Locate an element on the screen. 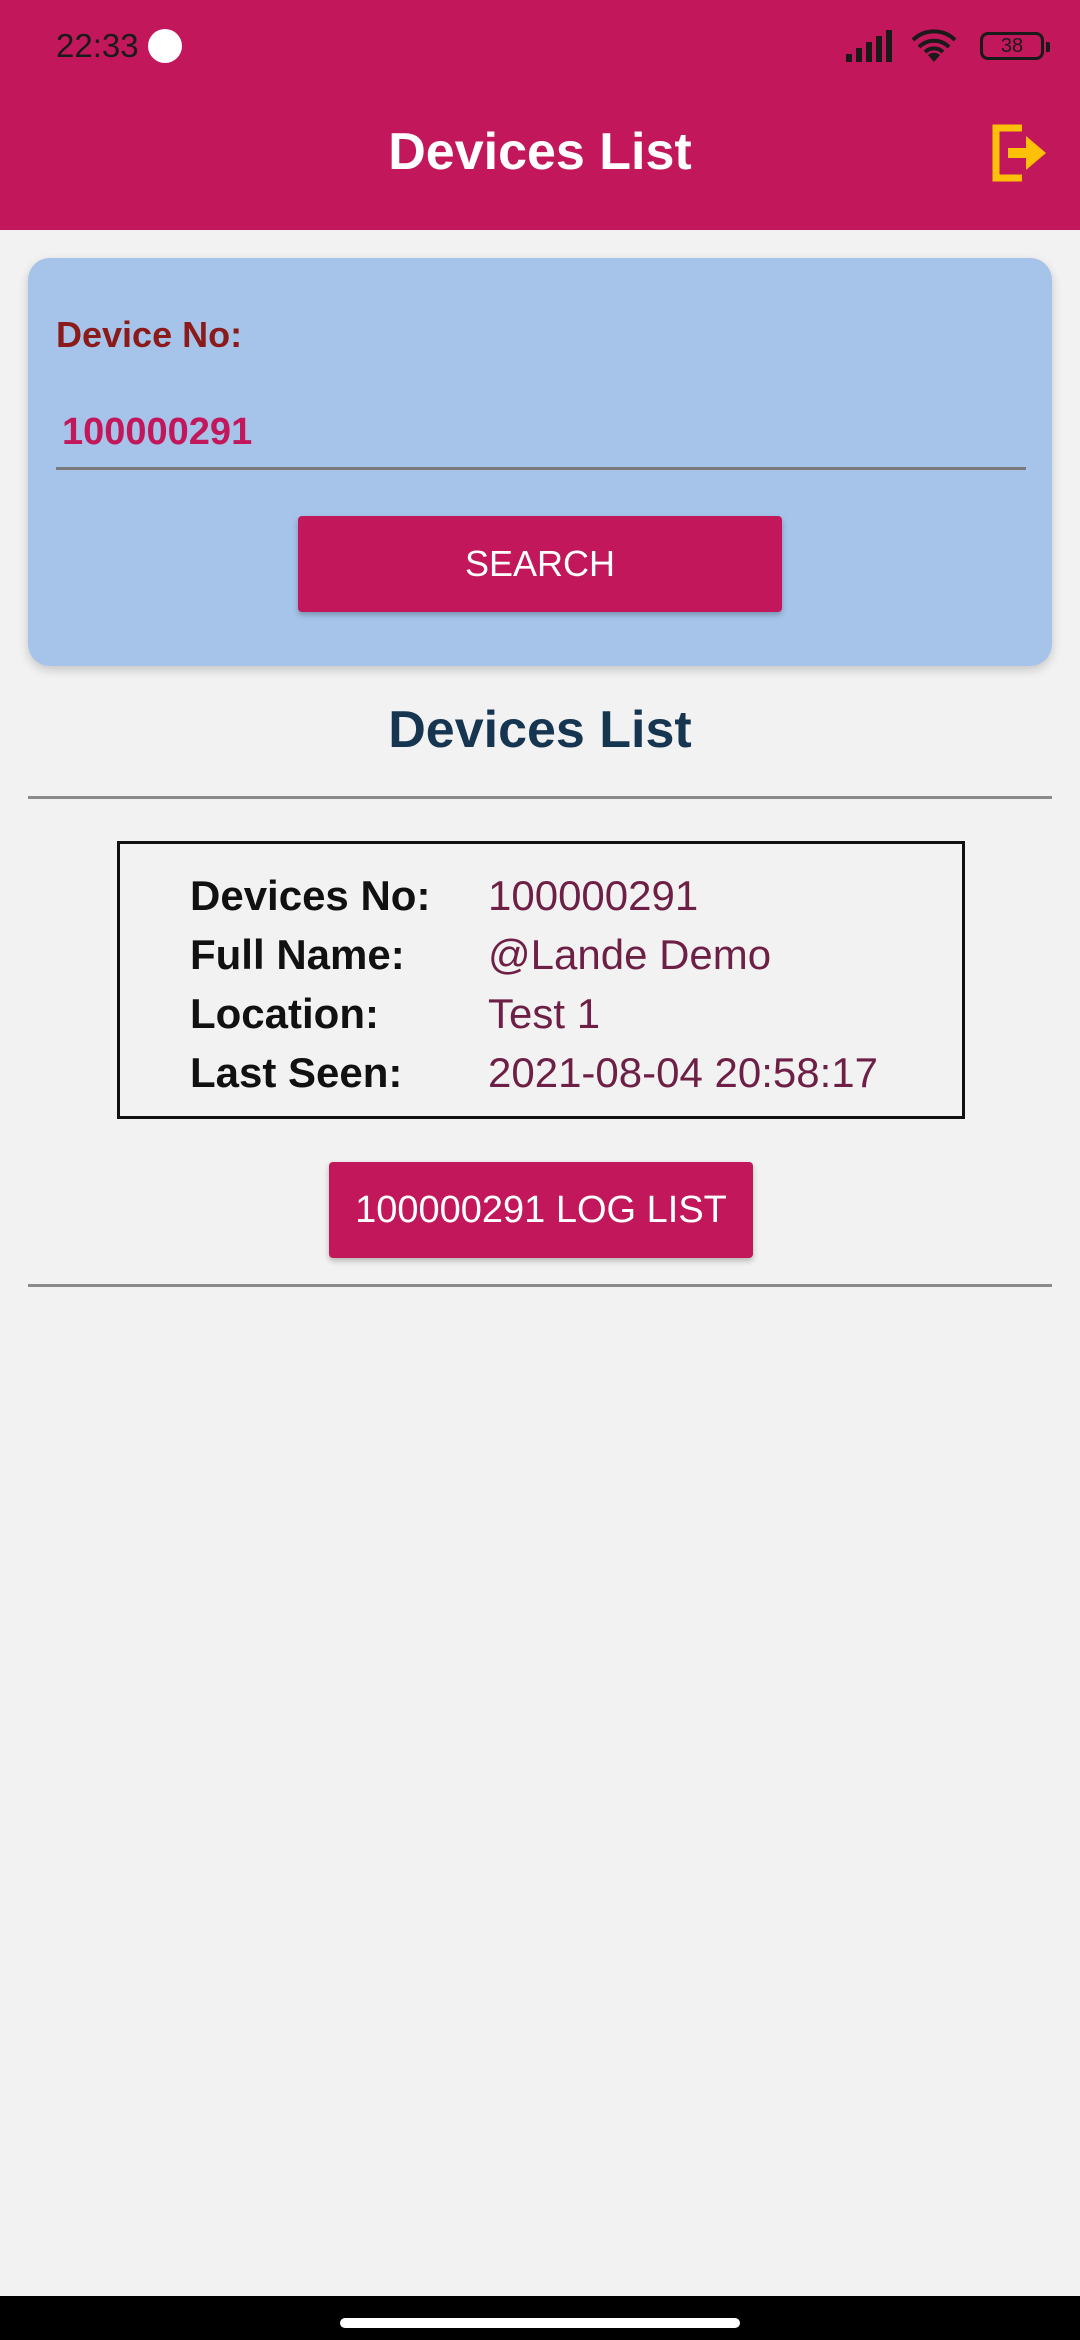  location-row: Location: Test 1 is located at coordinates (570, 1018).